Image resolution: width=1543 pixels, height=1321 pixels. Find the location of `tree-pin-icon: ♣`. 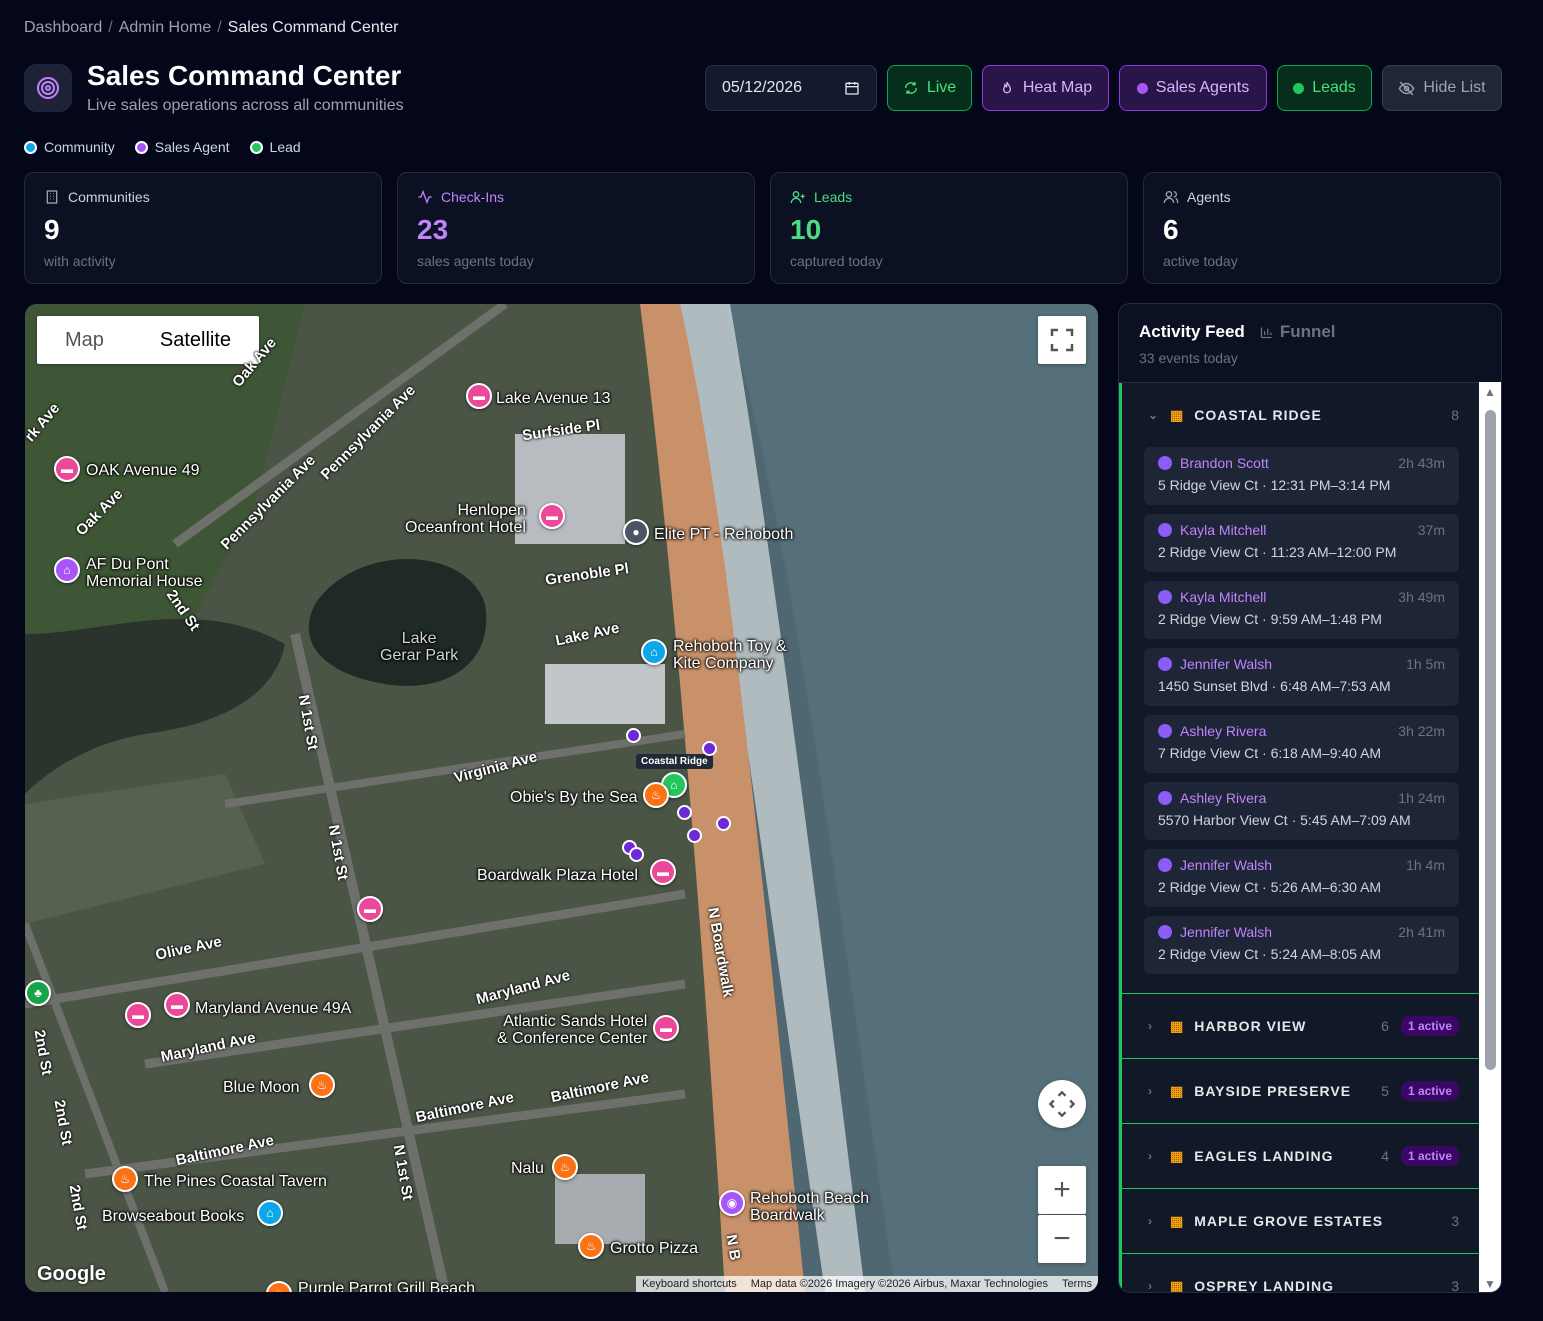

tree-pin-icon: ♣ is located at coordinates (38, 993).